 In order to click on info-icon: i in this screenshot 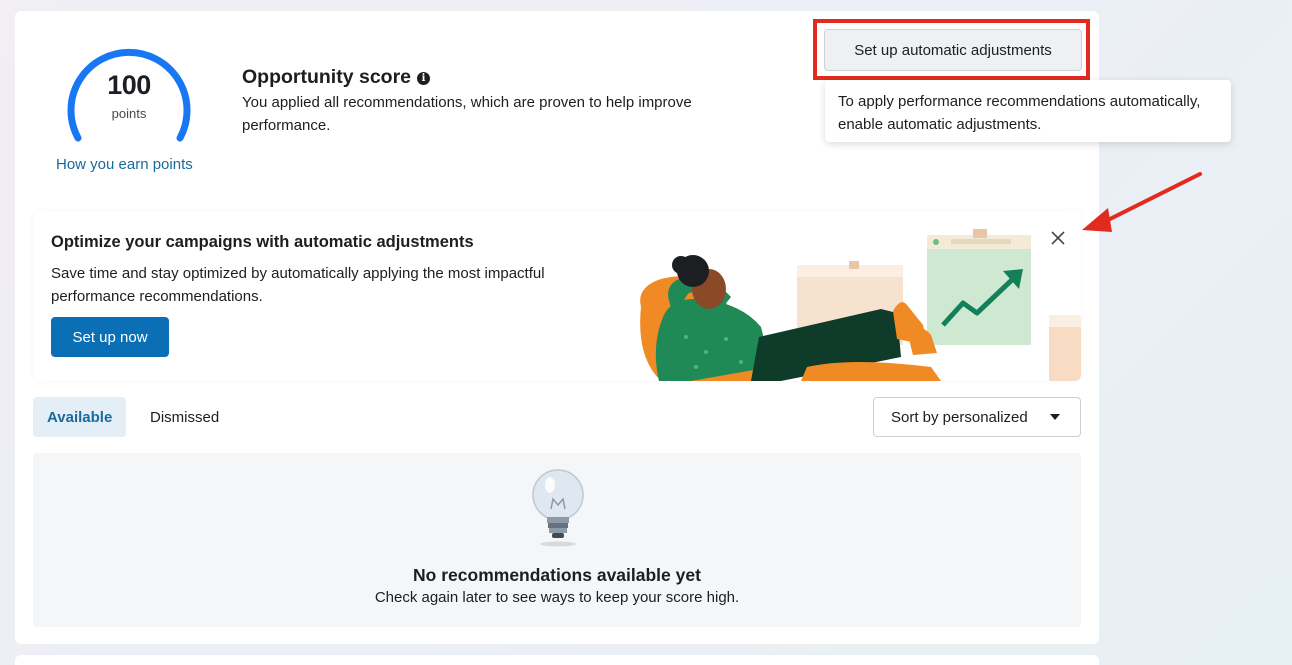, I will do `click(424, 78)`.